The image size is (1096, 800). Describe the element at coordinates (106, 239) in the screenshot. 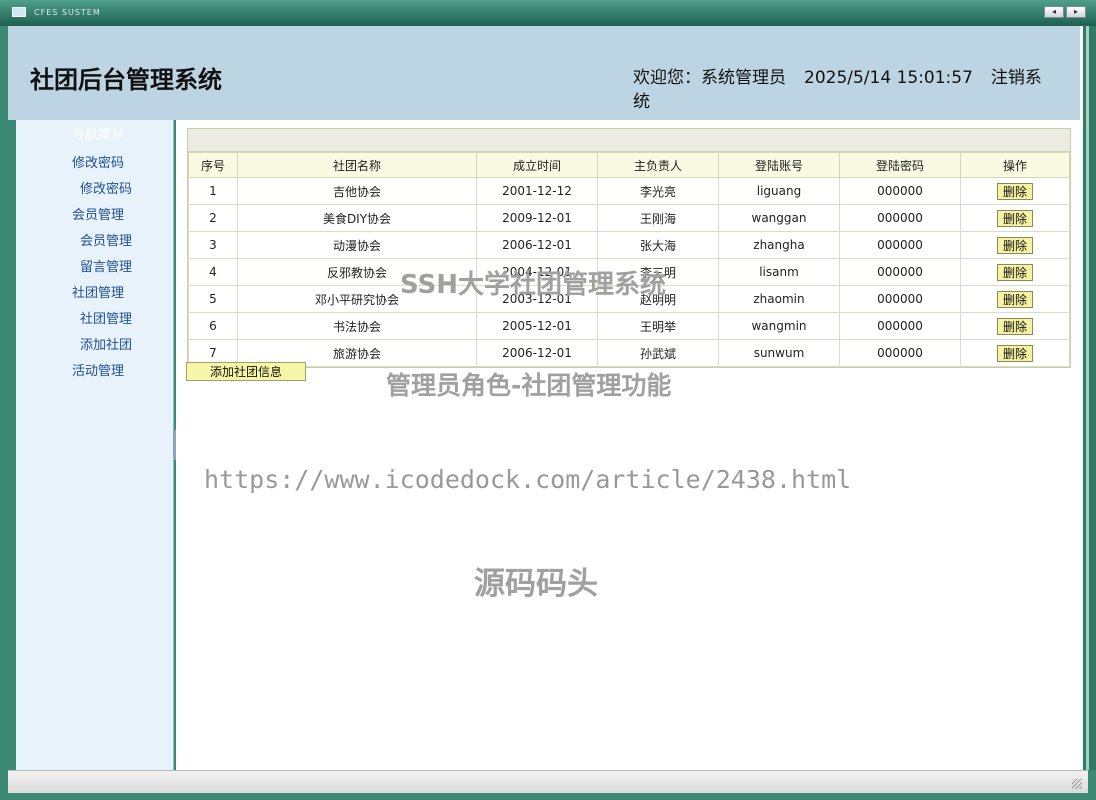

I see `sidebar-item-members: 会员管理` at that location.